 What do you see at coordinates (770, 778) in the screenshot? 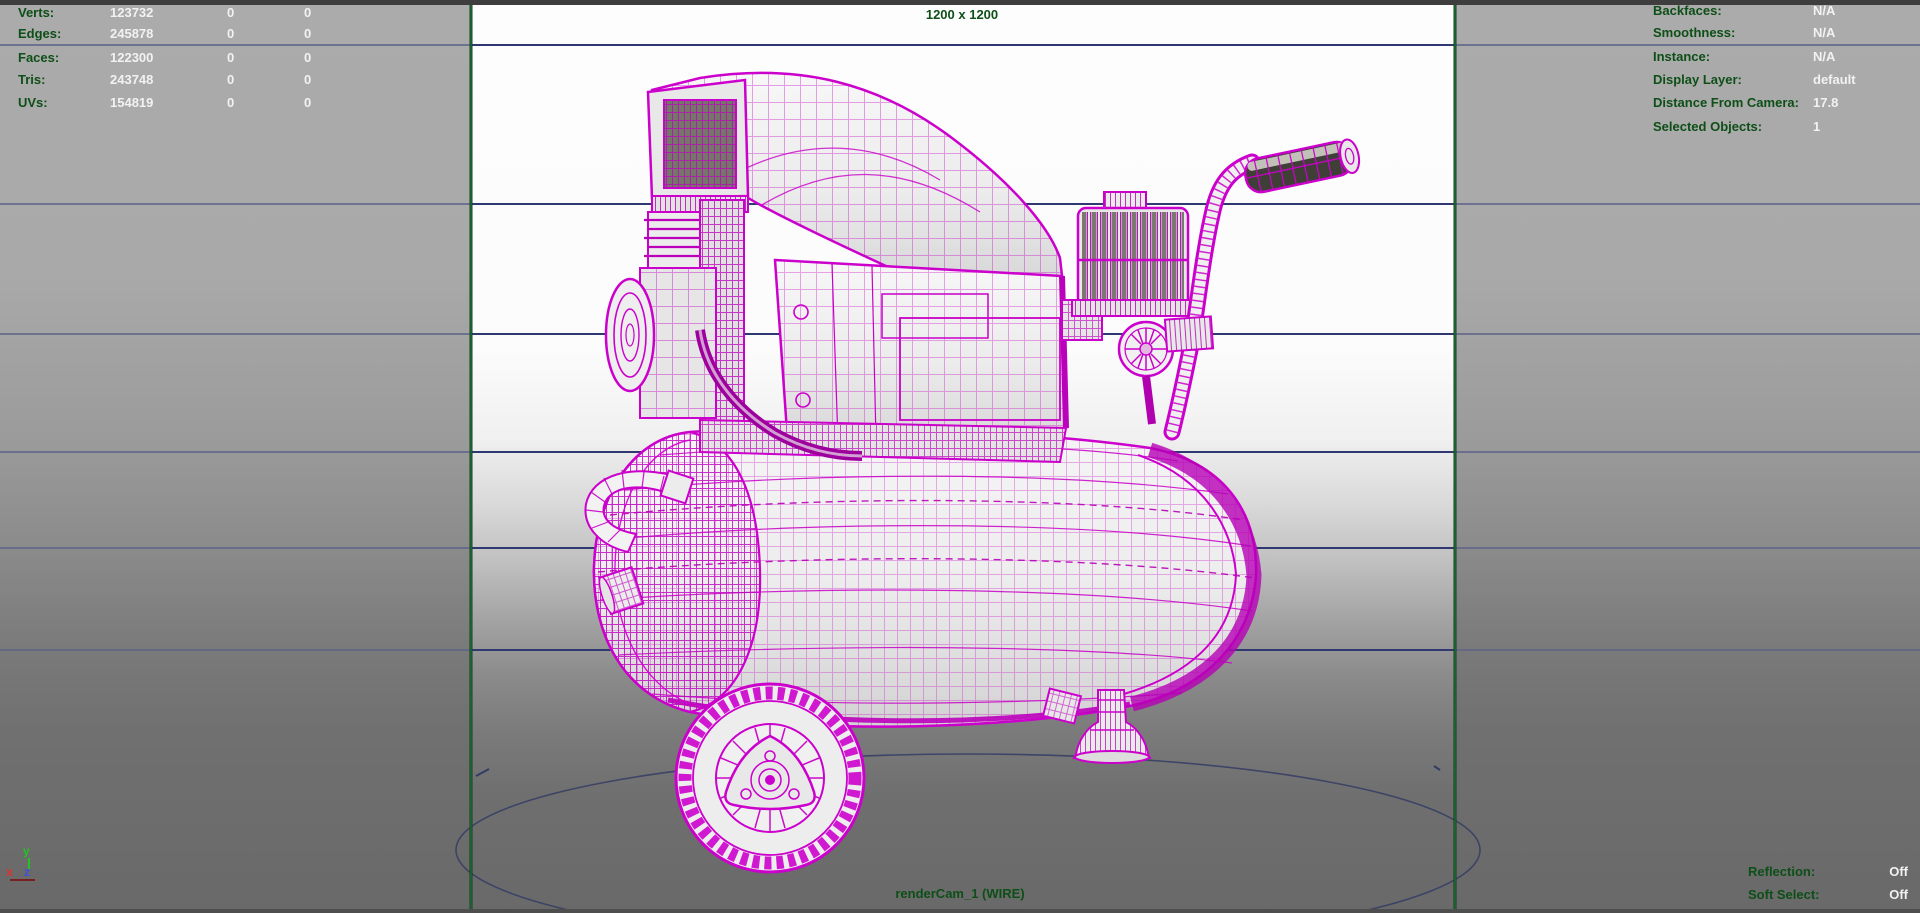
I see `model-wheel` at bounding box center [770, 778].